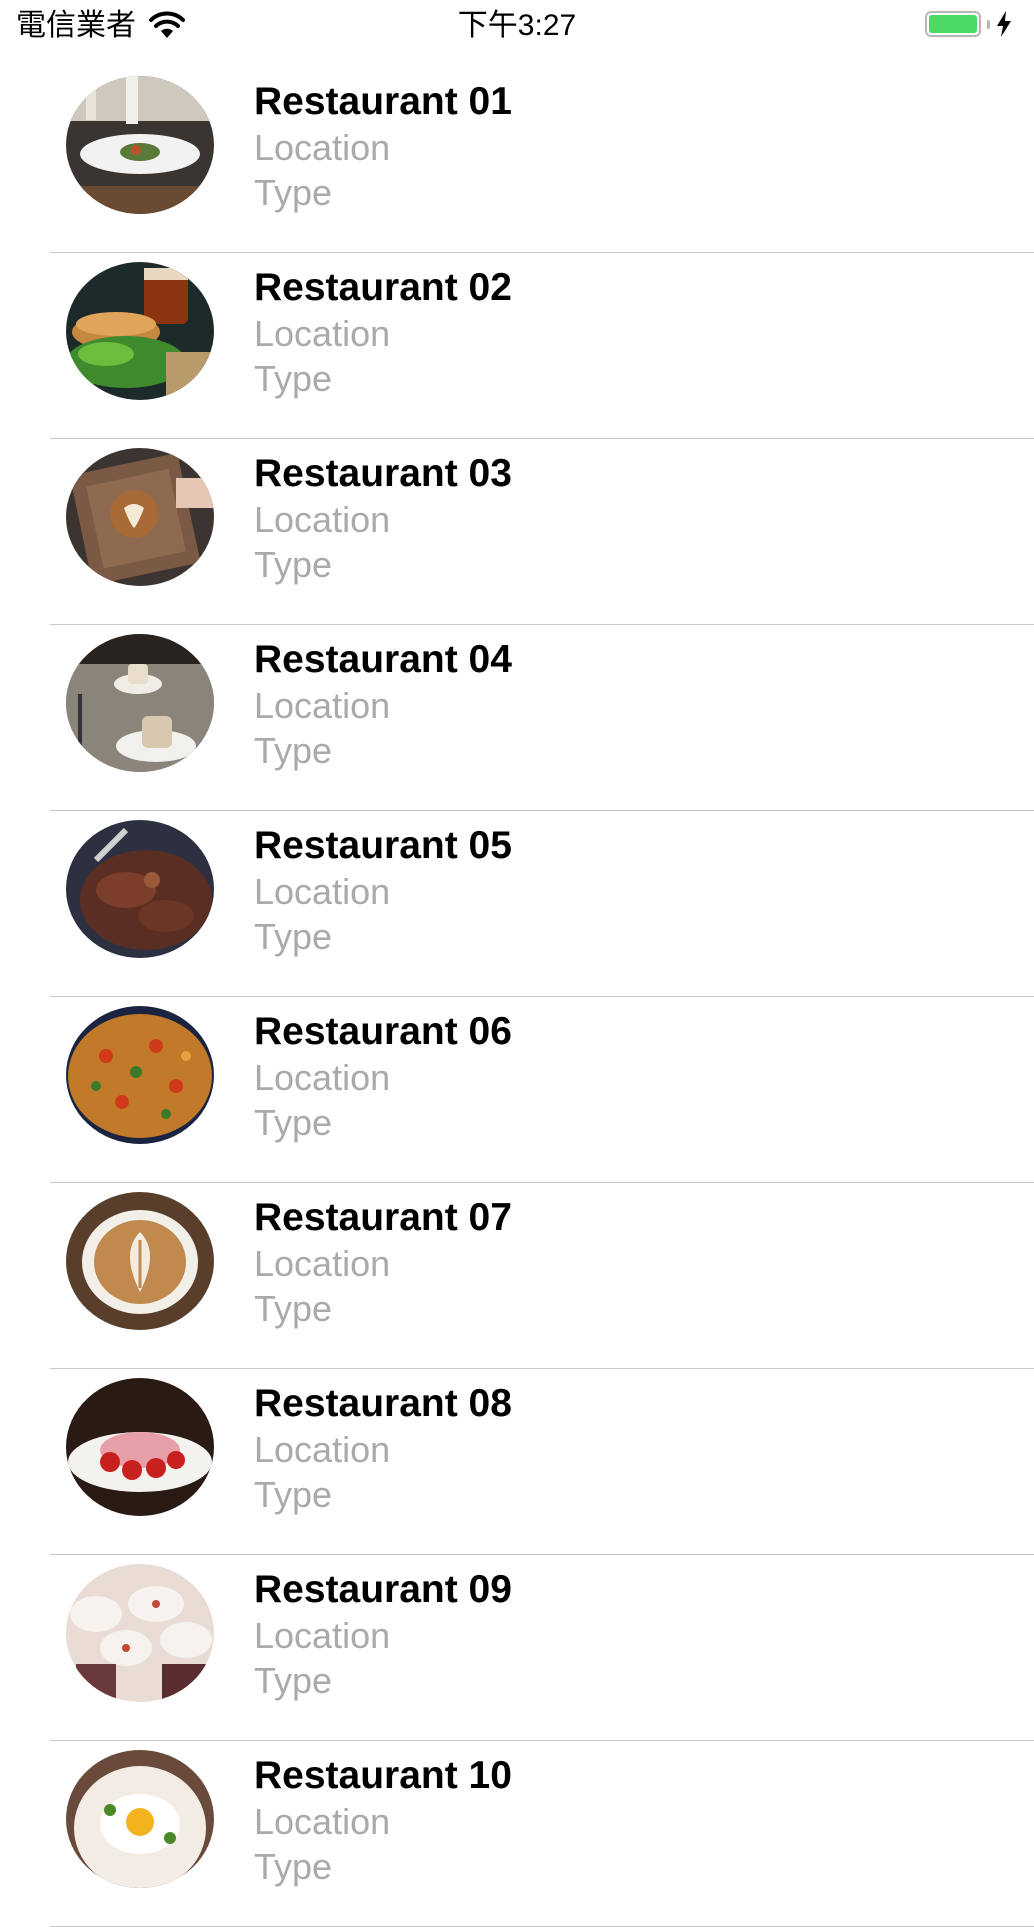  Describe the element at coordinates (517, 160) in the screenshot. I see `restaurant-row: Restaurant 01 Location Type` at that location.